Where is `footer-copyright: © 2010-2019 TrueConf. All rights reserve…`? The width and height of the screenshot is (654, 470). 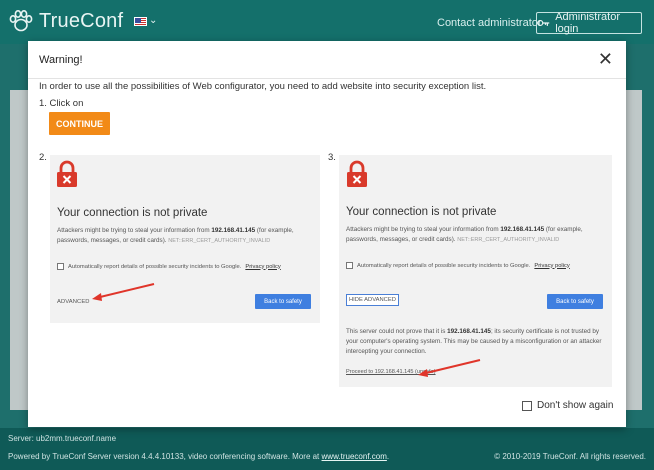 footer-copyright: © 2010-2019 TrueConf. All rights reserve… is located at coordinates (570, 456).